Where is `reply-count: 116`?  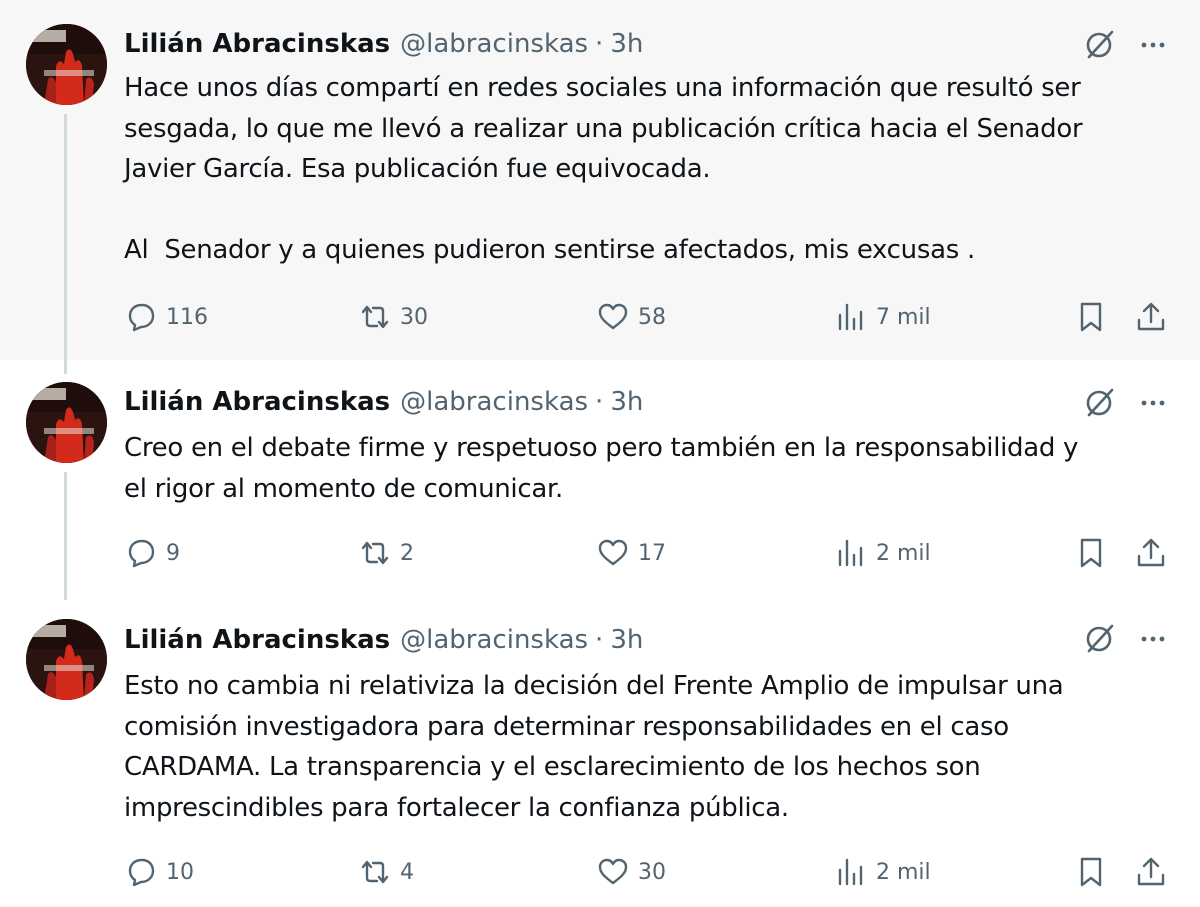 reply-count: 116 is located at coordinates (187, 317).